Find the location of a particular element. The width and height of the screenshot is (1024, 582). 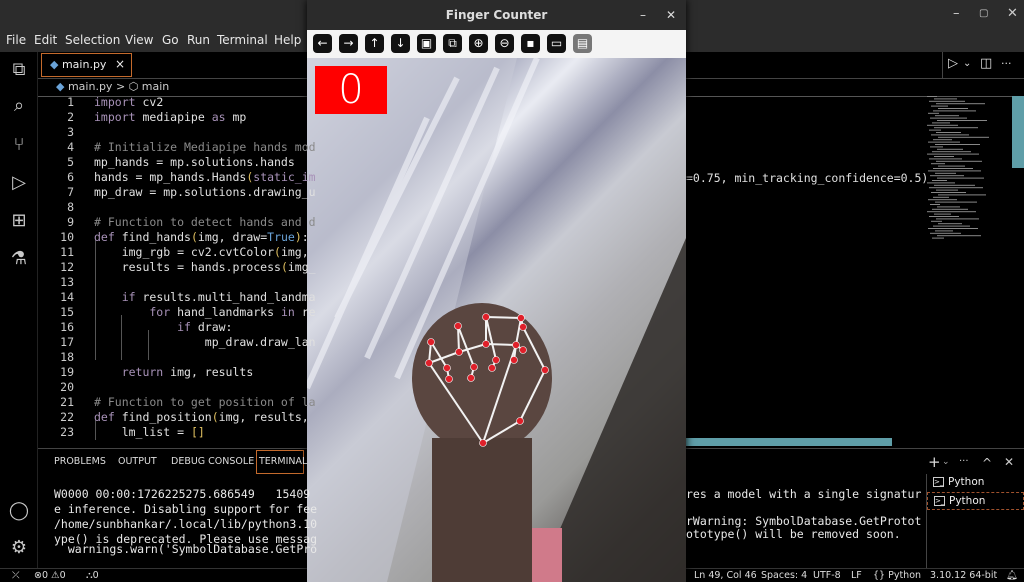

code-line: lm_list = [] is located at coordinates (149, 432).